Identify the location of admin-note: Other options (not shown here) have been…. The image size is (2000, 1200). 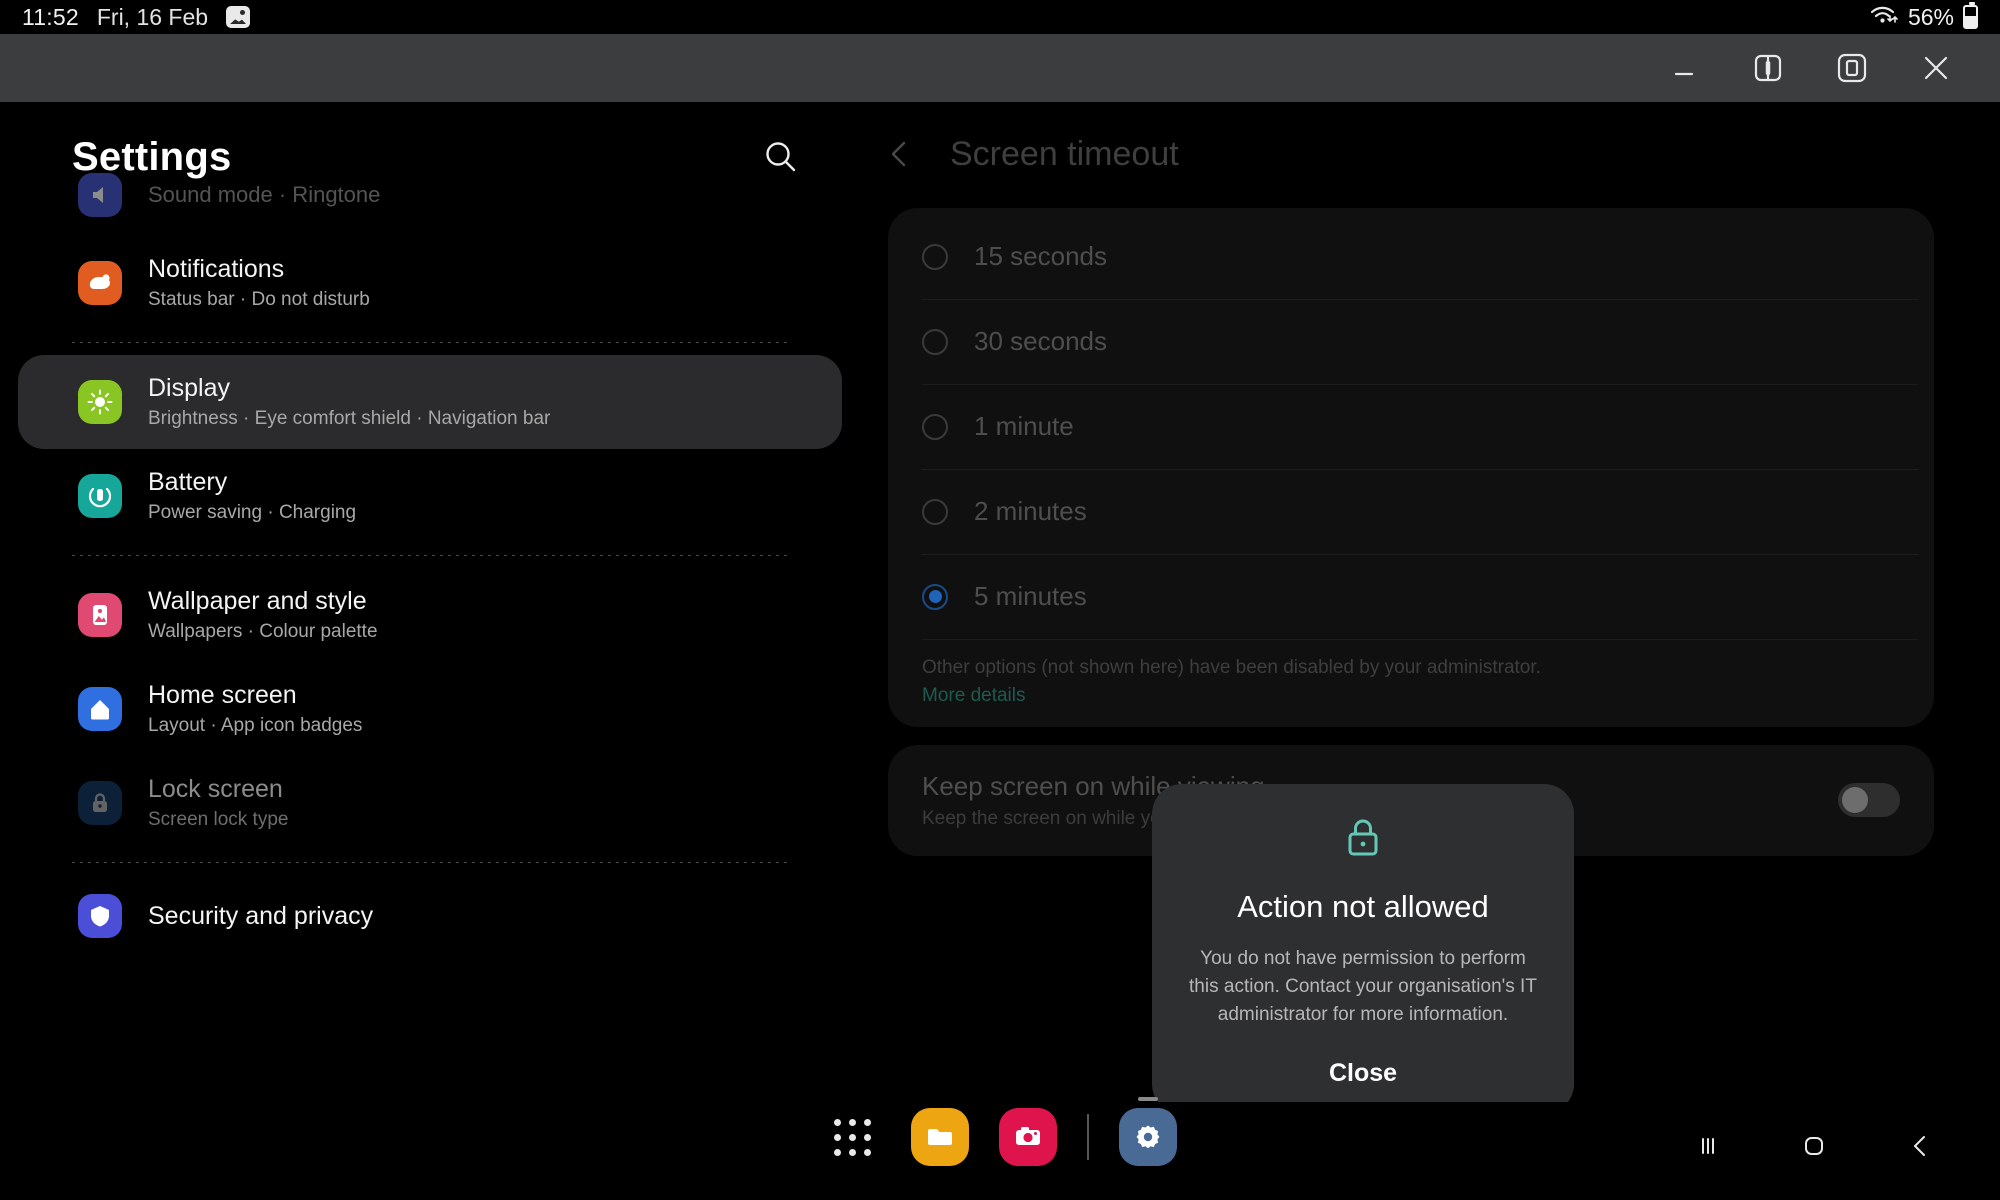
(1231, 667).